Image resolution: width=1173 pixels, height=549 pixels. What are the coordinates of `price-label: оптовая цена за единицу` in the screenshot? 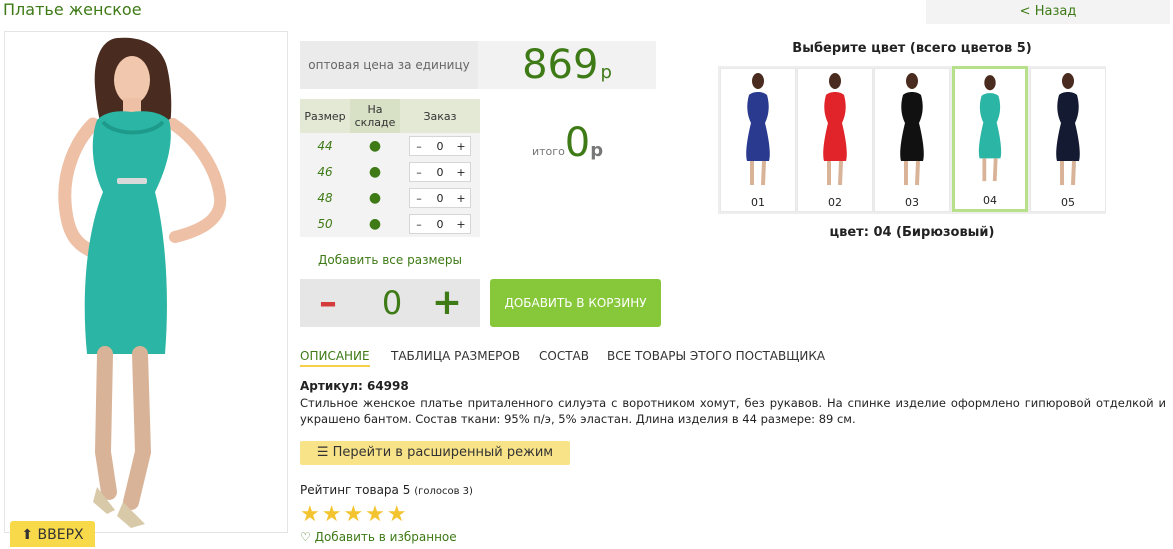 It's located at (389, 65).